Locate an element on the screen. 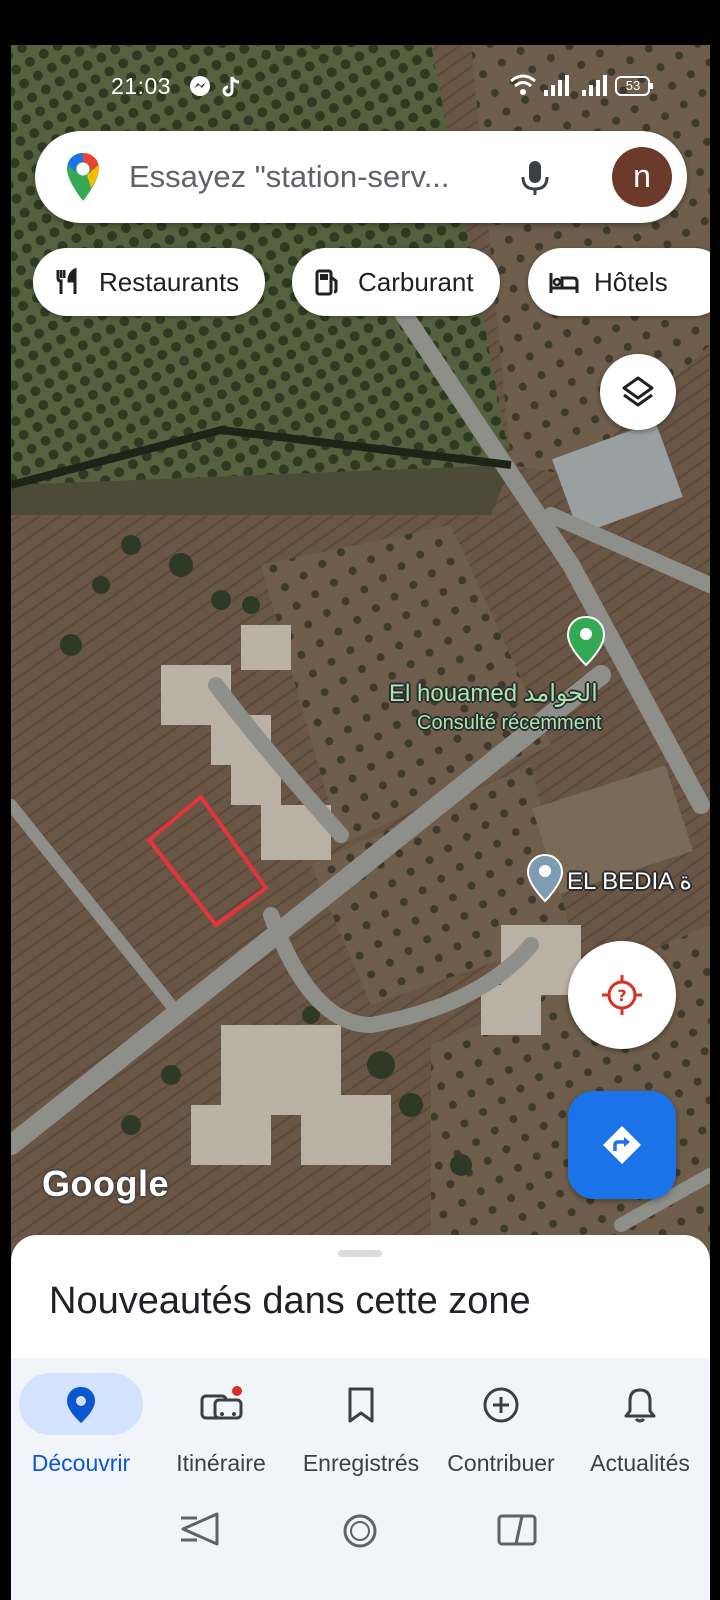 The image size is (720, 1600). chip-label: Restaurants is located at coordinates (169, 281).